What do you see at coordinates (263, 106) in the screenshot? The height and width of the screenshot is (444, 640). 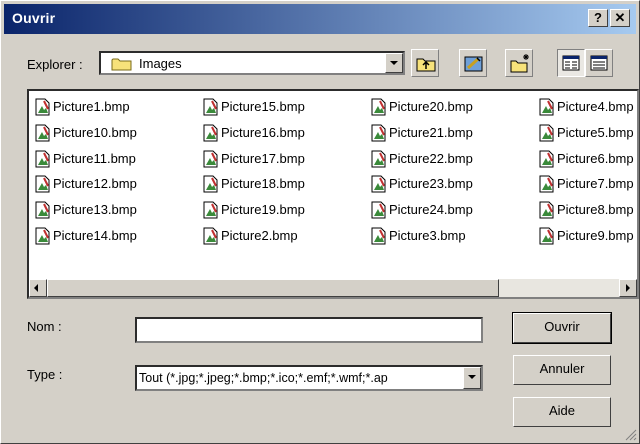 I see `file-name: Picture15.bmp` at bounding box center [263, 106].